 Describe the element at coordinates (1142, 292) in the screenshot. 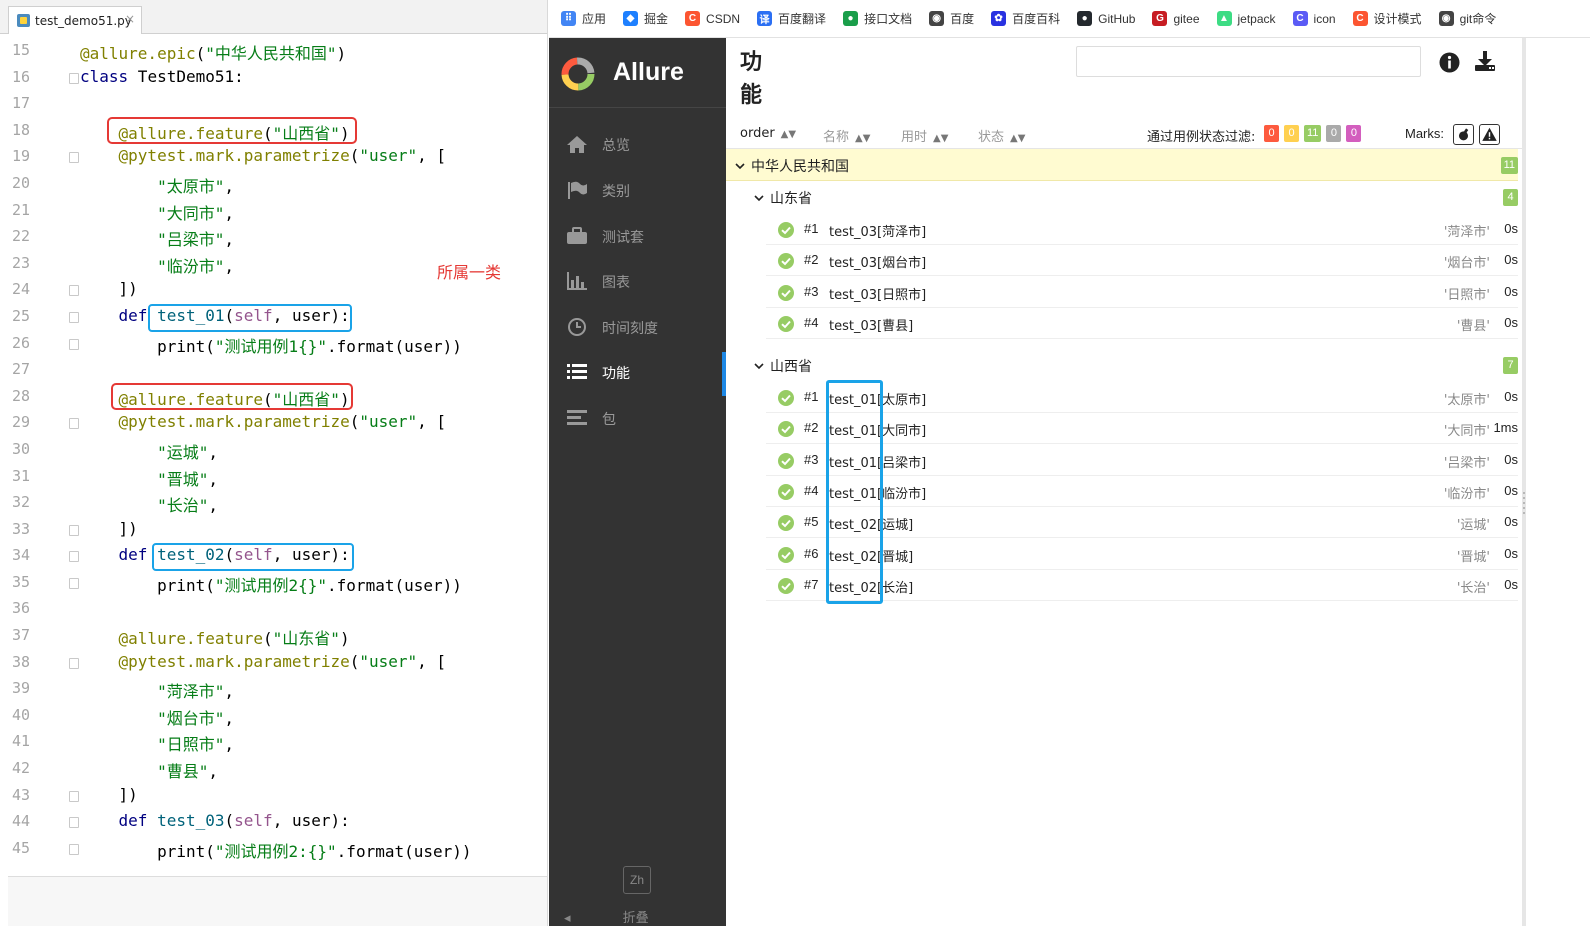

I see `test-row: #3 test_03[日照市] '日照市' 0s` at that location.